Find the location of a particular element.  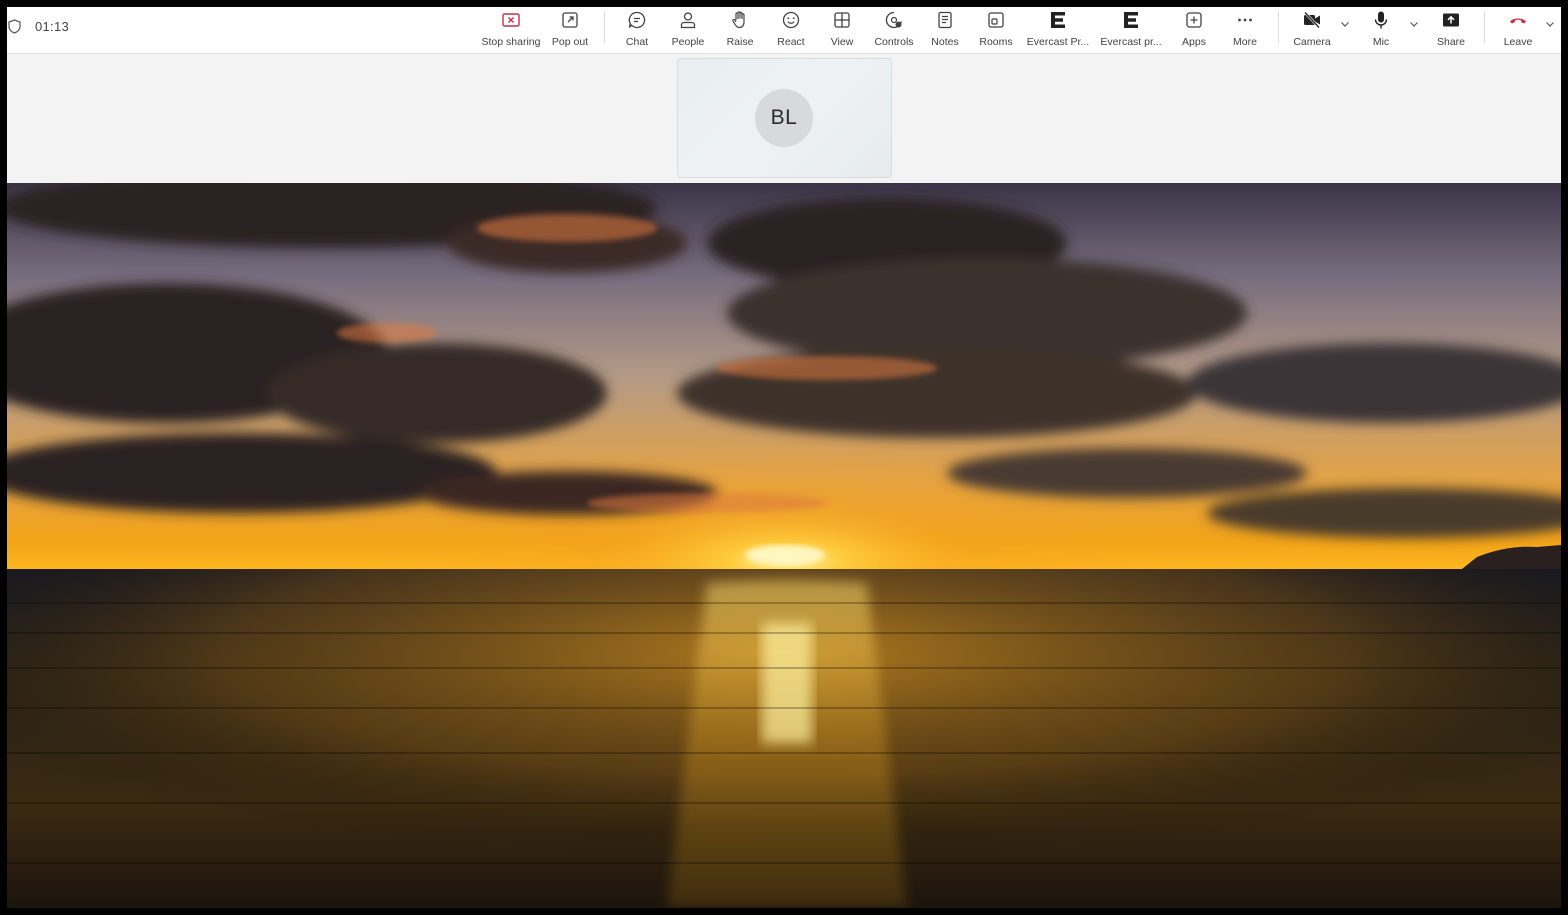

share-icon is located at coordinates (1451, 20).